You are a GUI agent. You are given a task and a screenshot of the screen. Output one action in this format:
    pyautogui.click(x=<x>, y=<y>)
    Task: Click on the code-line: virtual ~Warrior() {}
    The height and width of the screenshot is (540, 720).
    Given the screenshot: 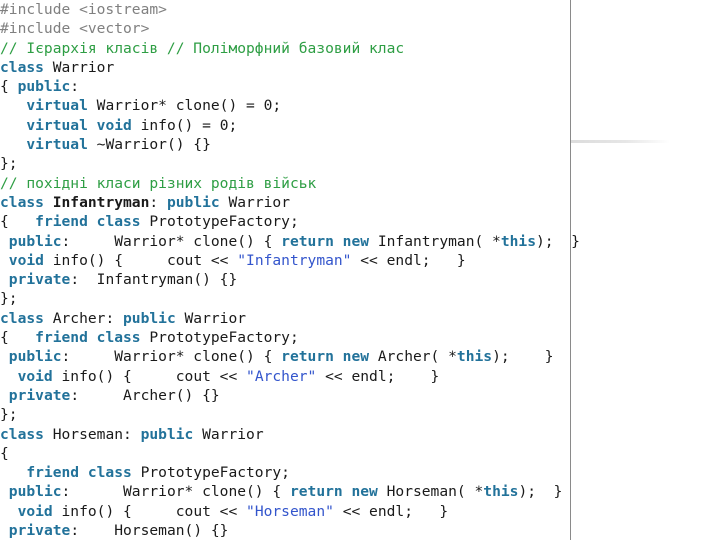 What is the action you would take?
    pyautogui.click(x=285, y=144)
    